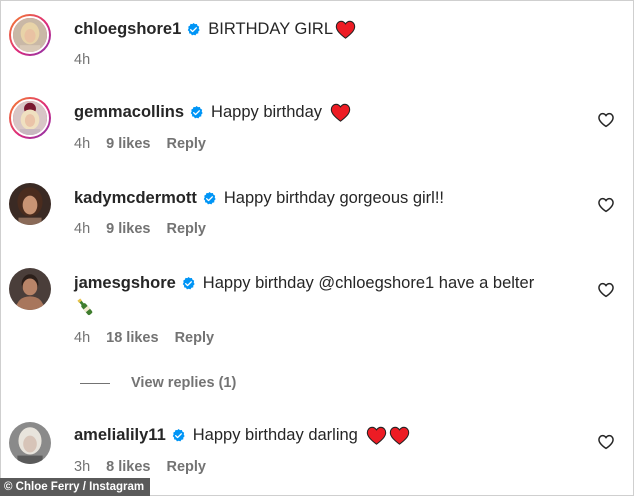 This screenshot has width=634, height=496. I want to click on username: amelialily11, so click(120, 435).